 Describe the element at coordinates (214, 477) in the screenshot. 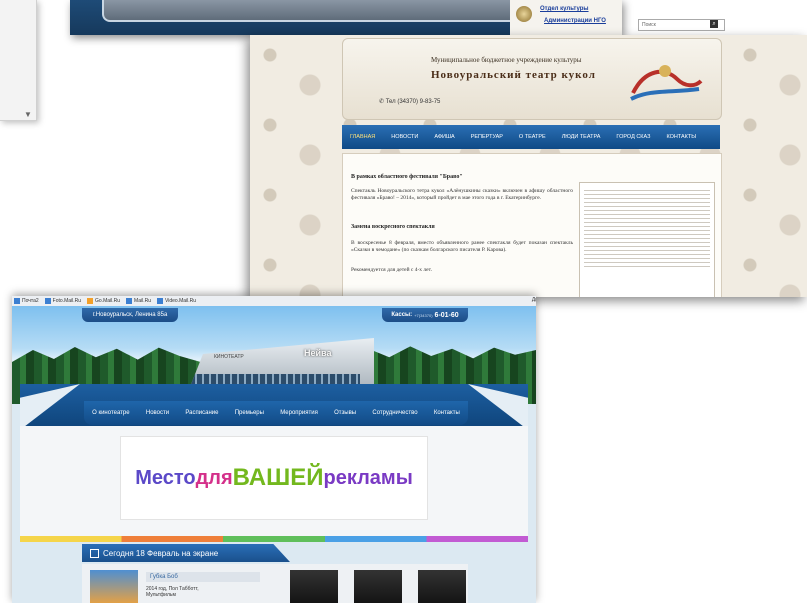

I see `ad-word: для` at that location.